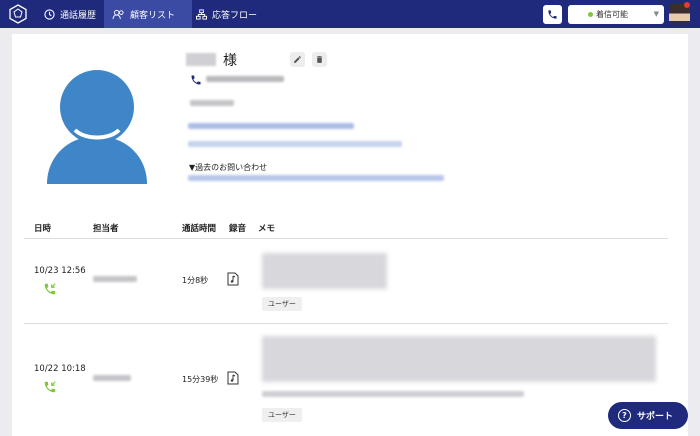 This screenshot has width=700, height=436. What do you see at coordinates (346, 238) in the screenshot?
I see `table-header-divider` at bounding box center [346, 238].